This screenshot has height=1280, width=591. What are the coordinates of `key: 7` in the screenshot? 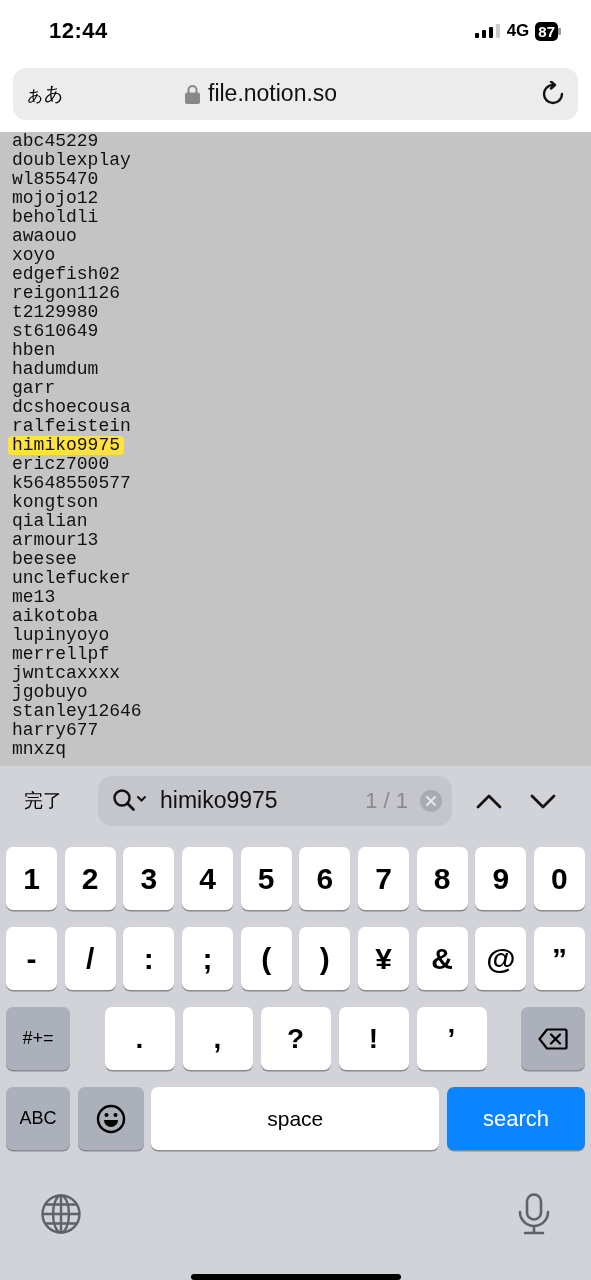 It's located at (383, 878).